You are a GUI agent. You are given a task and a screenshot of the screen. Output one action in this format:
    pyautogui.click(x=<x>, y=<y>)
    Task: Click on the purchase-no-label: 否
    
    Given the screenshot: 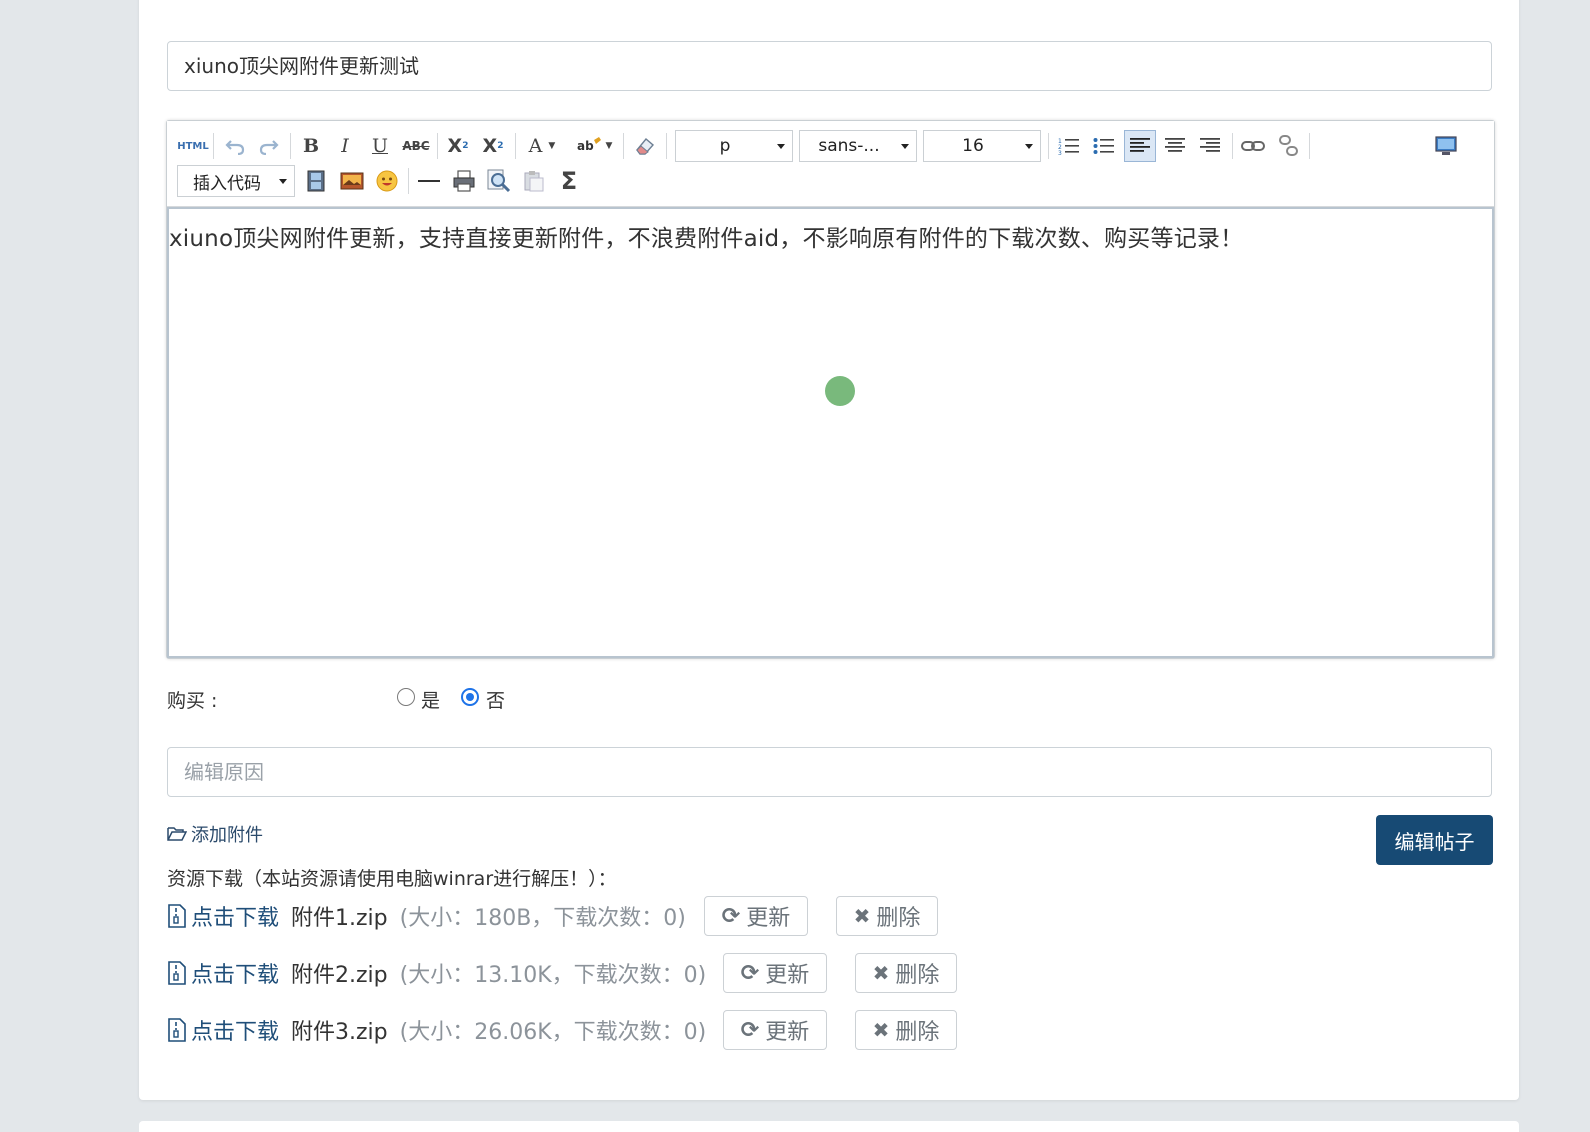 What is the action you would take?
    pyautogui.click(x=496, y=701)
    